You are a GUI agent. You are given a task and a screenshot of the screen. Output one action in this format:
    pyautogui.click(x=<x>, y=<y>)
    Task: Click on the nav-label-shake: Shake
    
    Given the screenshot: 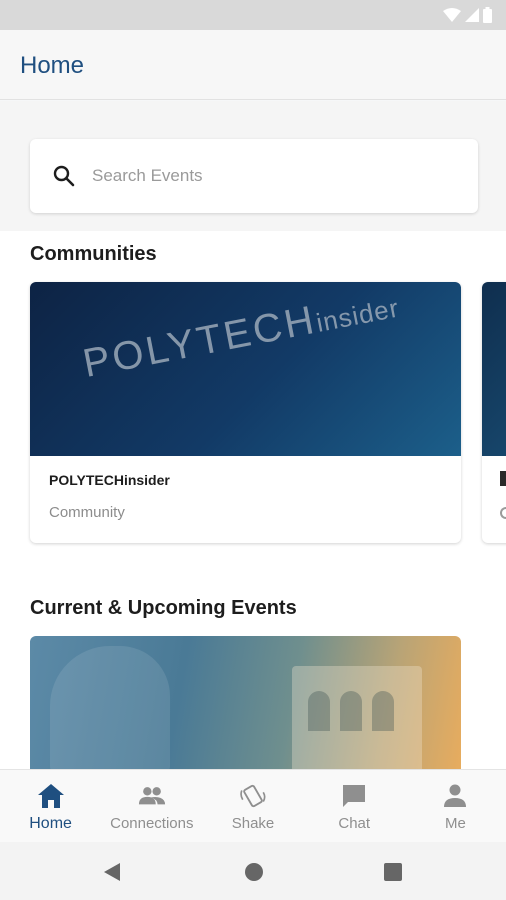 What is the action you would take?
    pyautogui.click(x=253, y=823)
    